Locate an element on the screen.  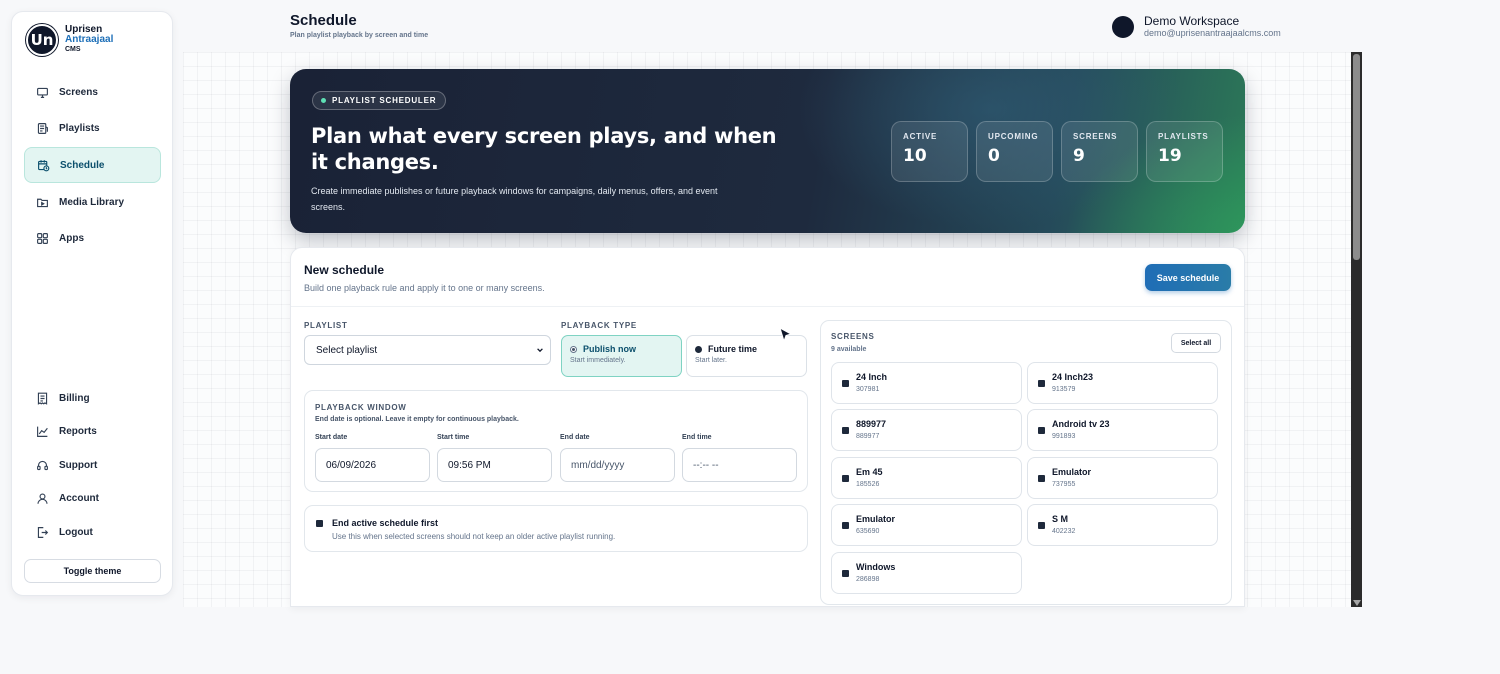
sidebar-item-label: Screens is located at coordinates (78, 92).